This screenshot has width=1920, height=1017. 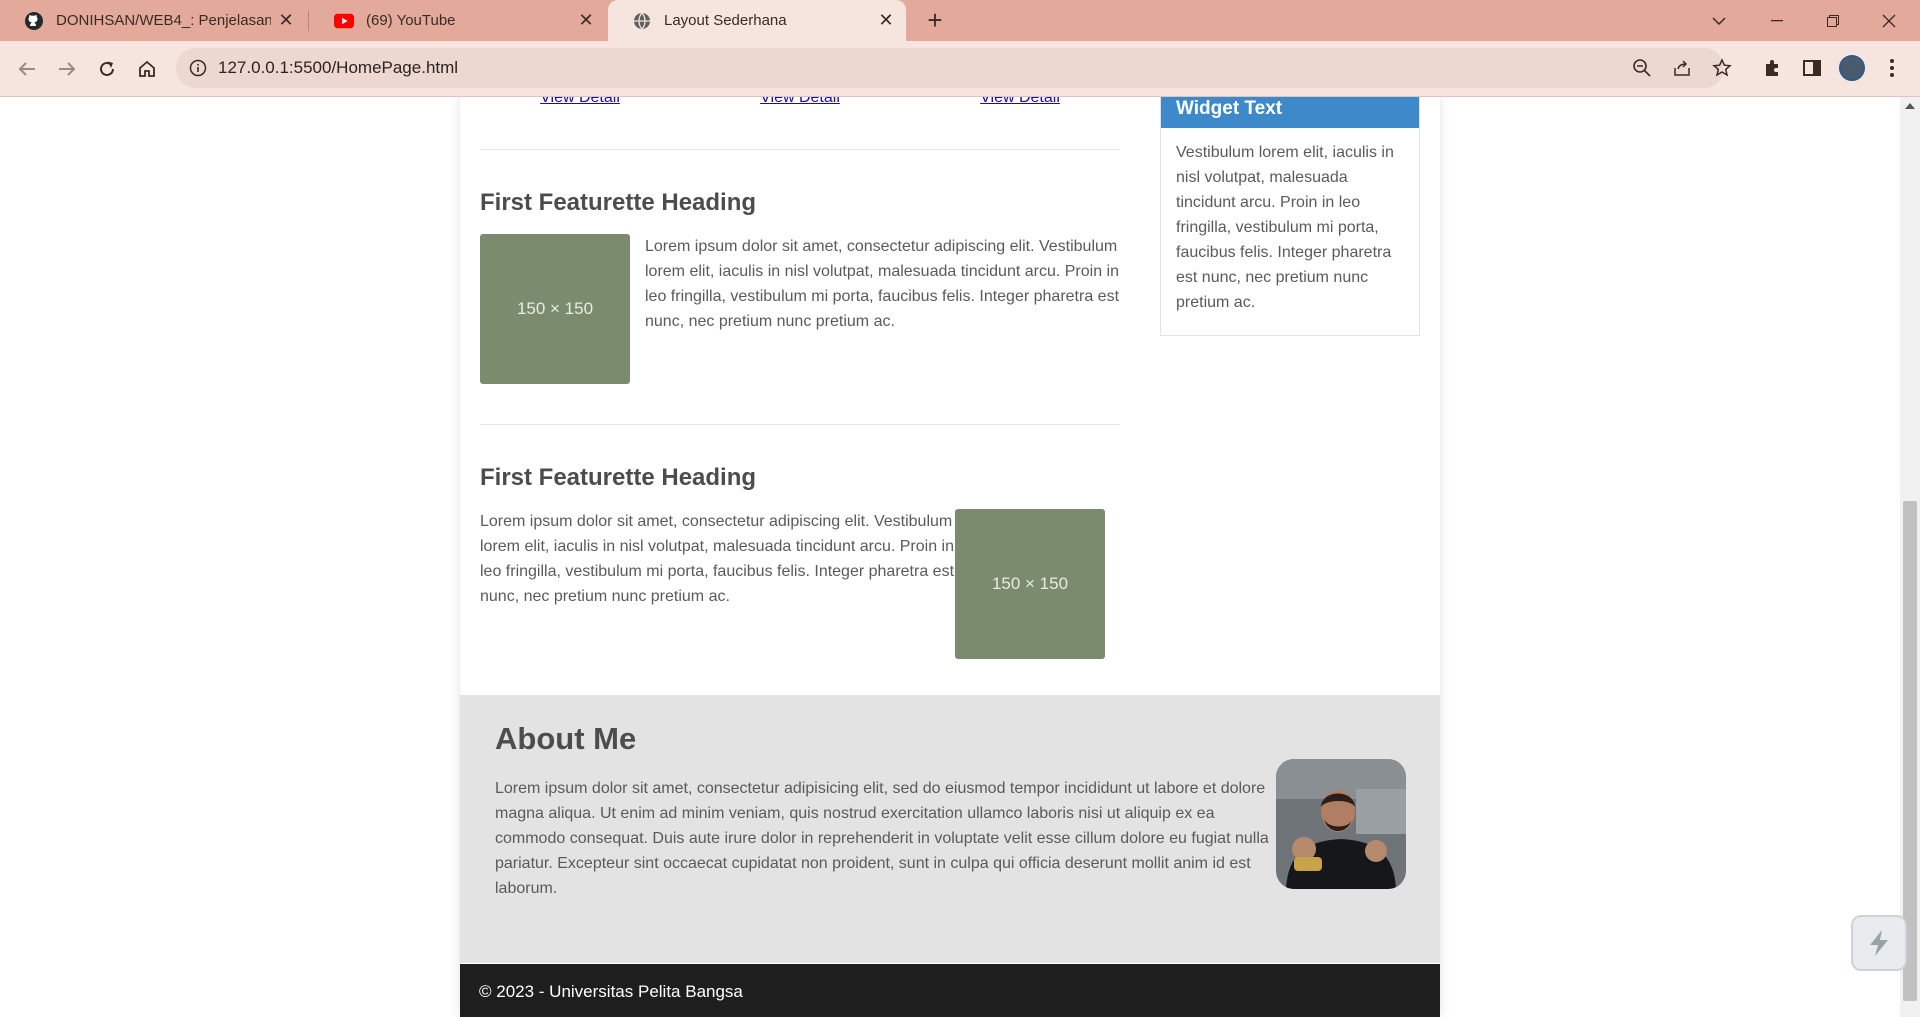 What do you see at coordinates (566, 738) in the screenshot?
I see `about-title: About Me` at bounding box center [566, 738].